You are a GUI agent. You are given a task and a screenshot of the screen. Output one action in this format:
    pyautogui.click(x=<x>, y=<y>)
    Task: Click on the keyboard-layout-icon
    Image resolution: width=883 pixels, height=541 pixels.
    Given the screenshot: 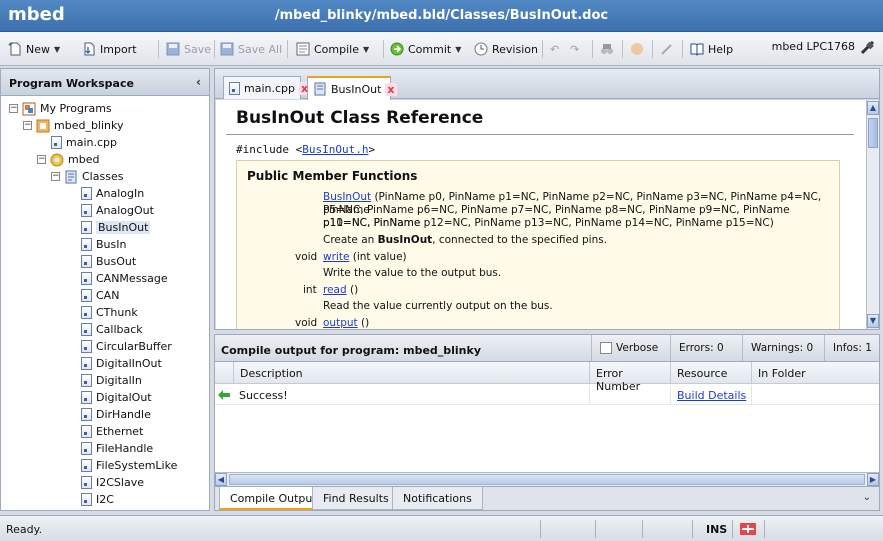 What is the action you would take?
    pyautogui.click(x=748, y=529)
    